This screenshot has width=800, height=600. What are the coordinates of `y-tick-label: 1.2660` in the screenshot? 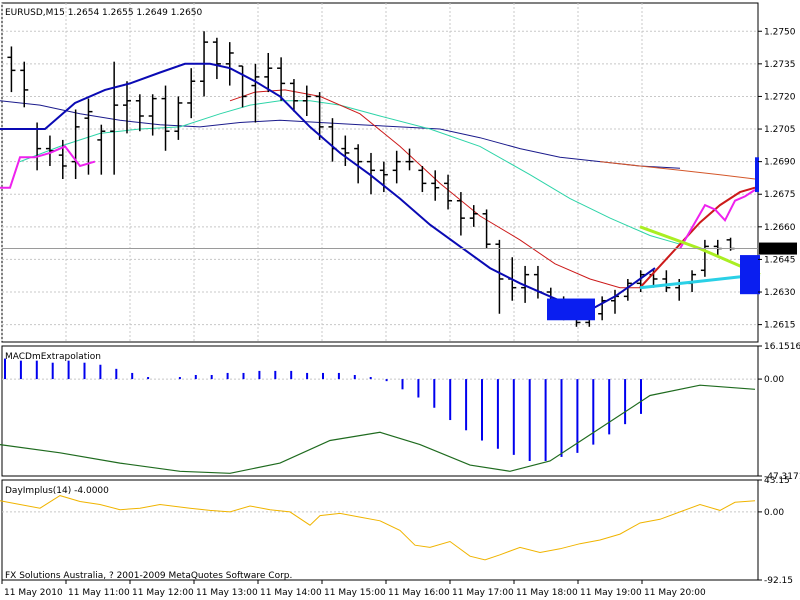 It's located at (780, 228).